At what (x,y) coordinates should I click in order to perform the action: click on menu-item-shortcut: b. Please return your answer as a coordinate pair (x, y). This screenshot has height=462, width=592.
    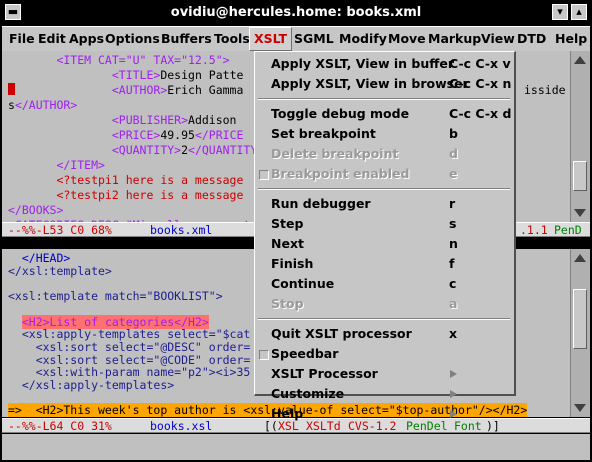
    Looking at the image, I should click on (453, 133).